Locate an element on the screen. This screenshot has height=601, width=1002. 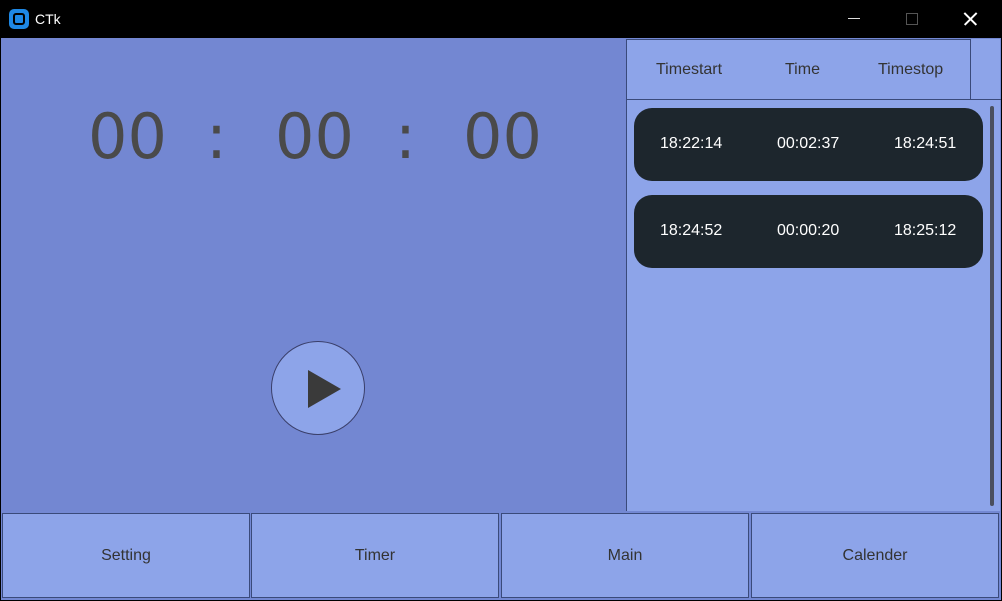
minimize-button is located at coordinates (854, 19).